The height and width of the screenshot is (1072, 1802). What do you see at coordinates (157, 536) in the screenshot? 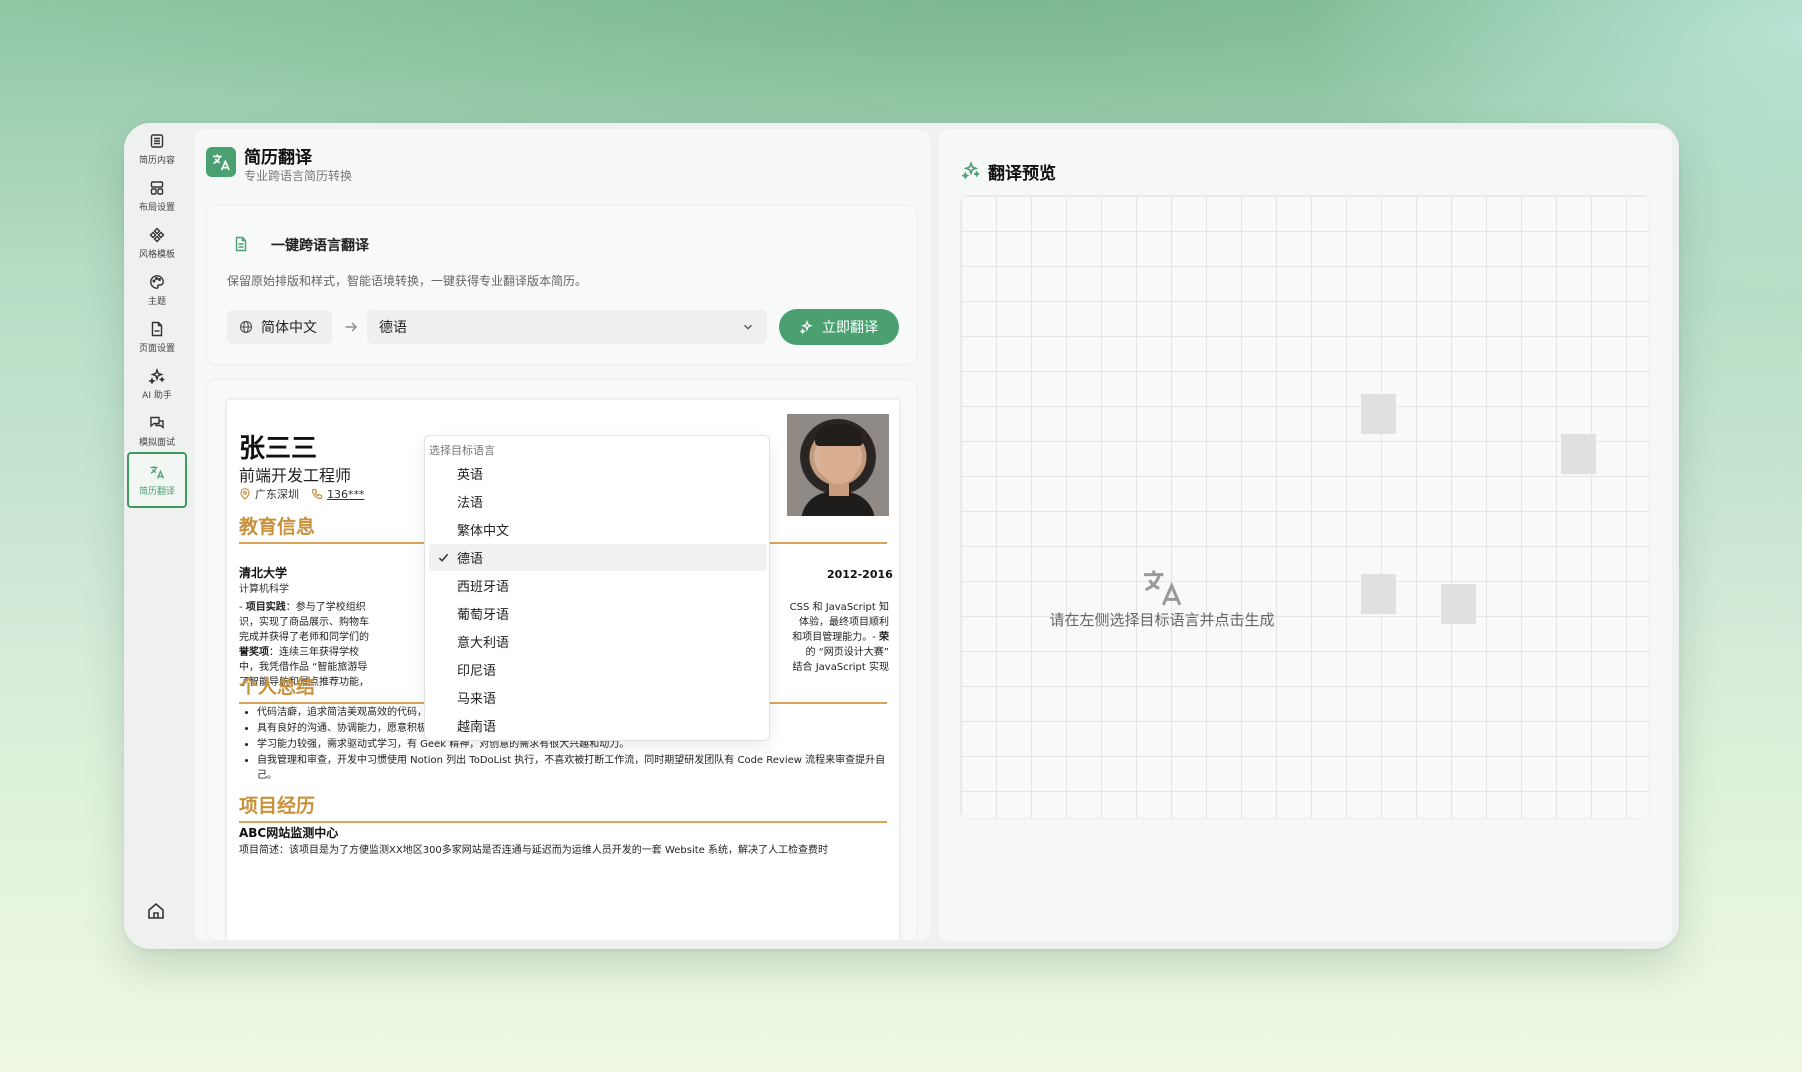
I see `sidebar: 简历内容 布局设置 风格模板 主题 页面设置 AI 助手 模拟面试 简历翻译` at bounding box center [157, 536].